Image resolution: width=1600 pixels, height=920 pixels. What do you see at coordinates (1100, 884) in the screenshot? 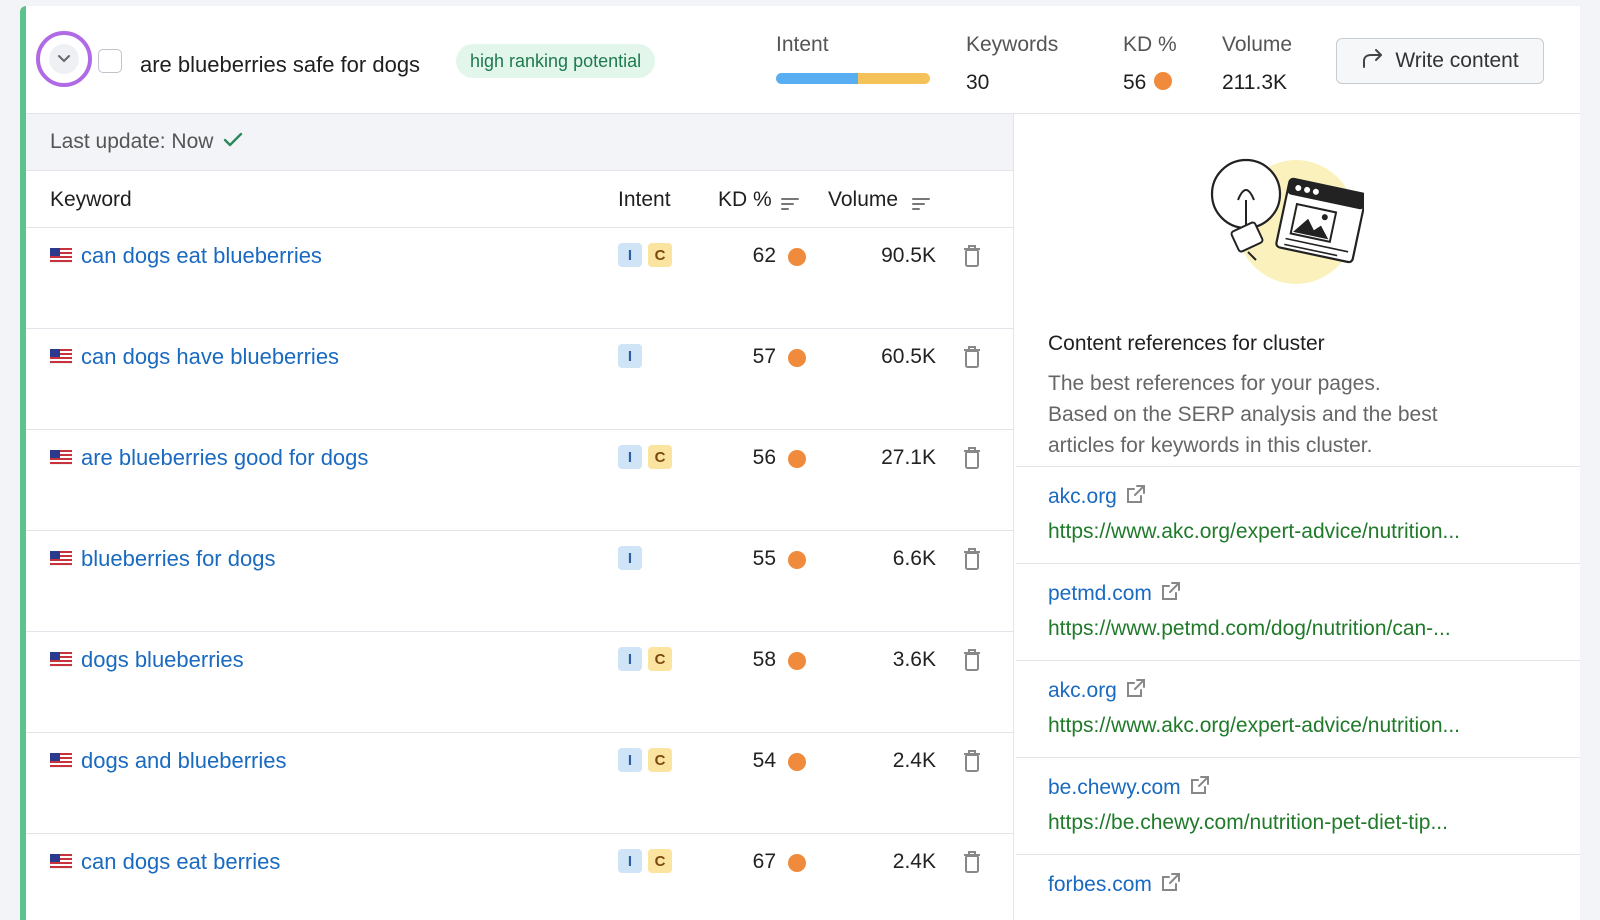
I see `reference-domain: forbes.com` at bounding box center [1100, 884].